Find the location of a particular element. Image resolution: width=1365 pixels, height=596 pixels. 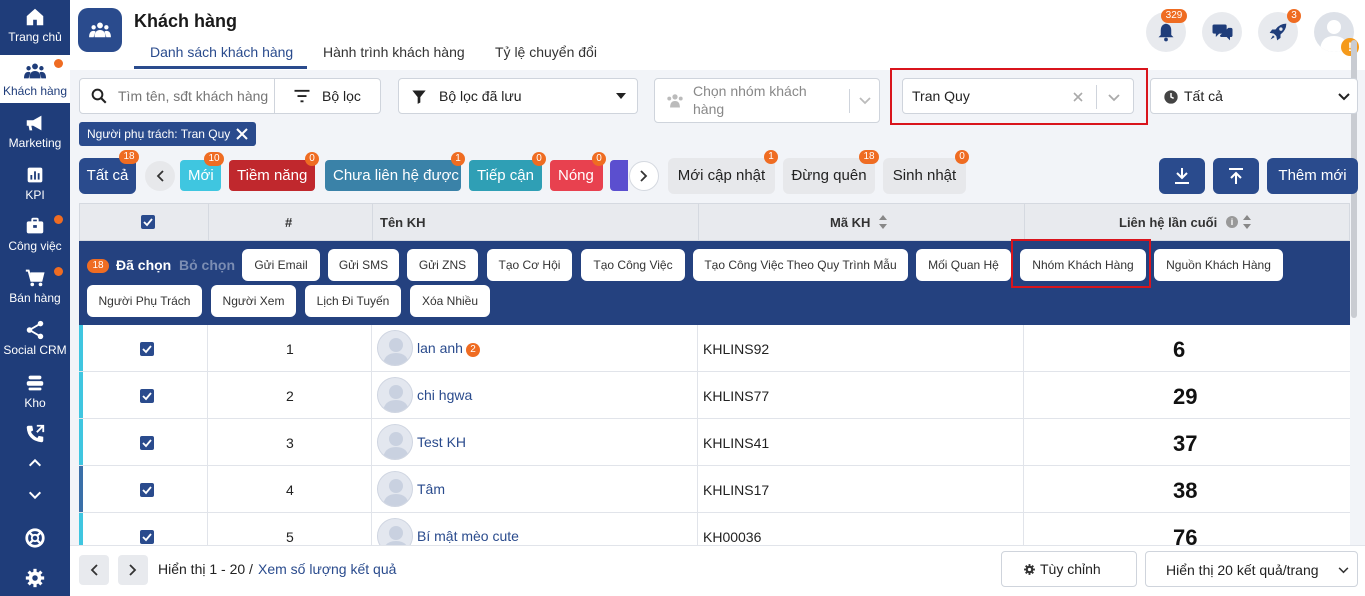

sidebar-item-warehouse: Kho is located at coordinates (35, 392).